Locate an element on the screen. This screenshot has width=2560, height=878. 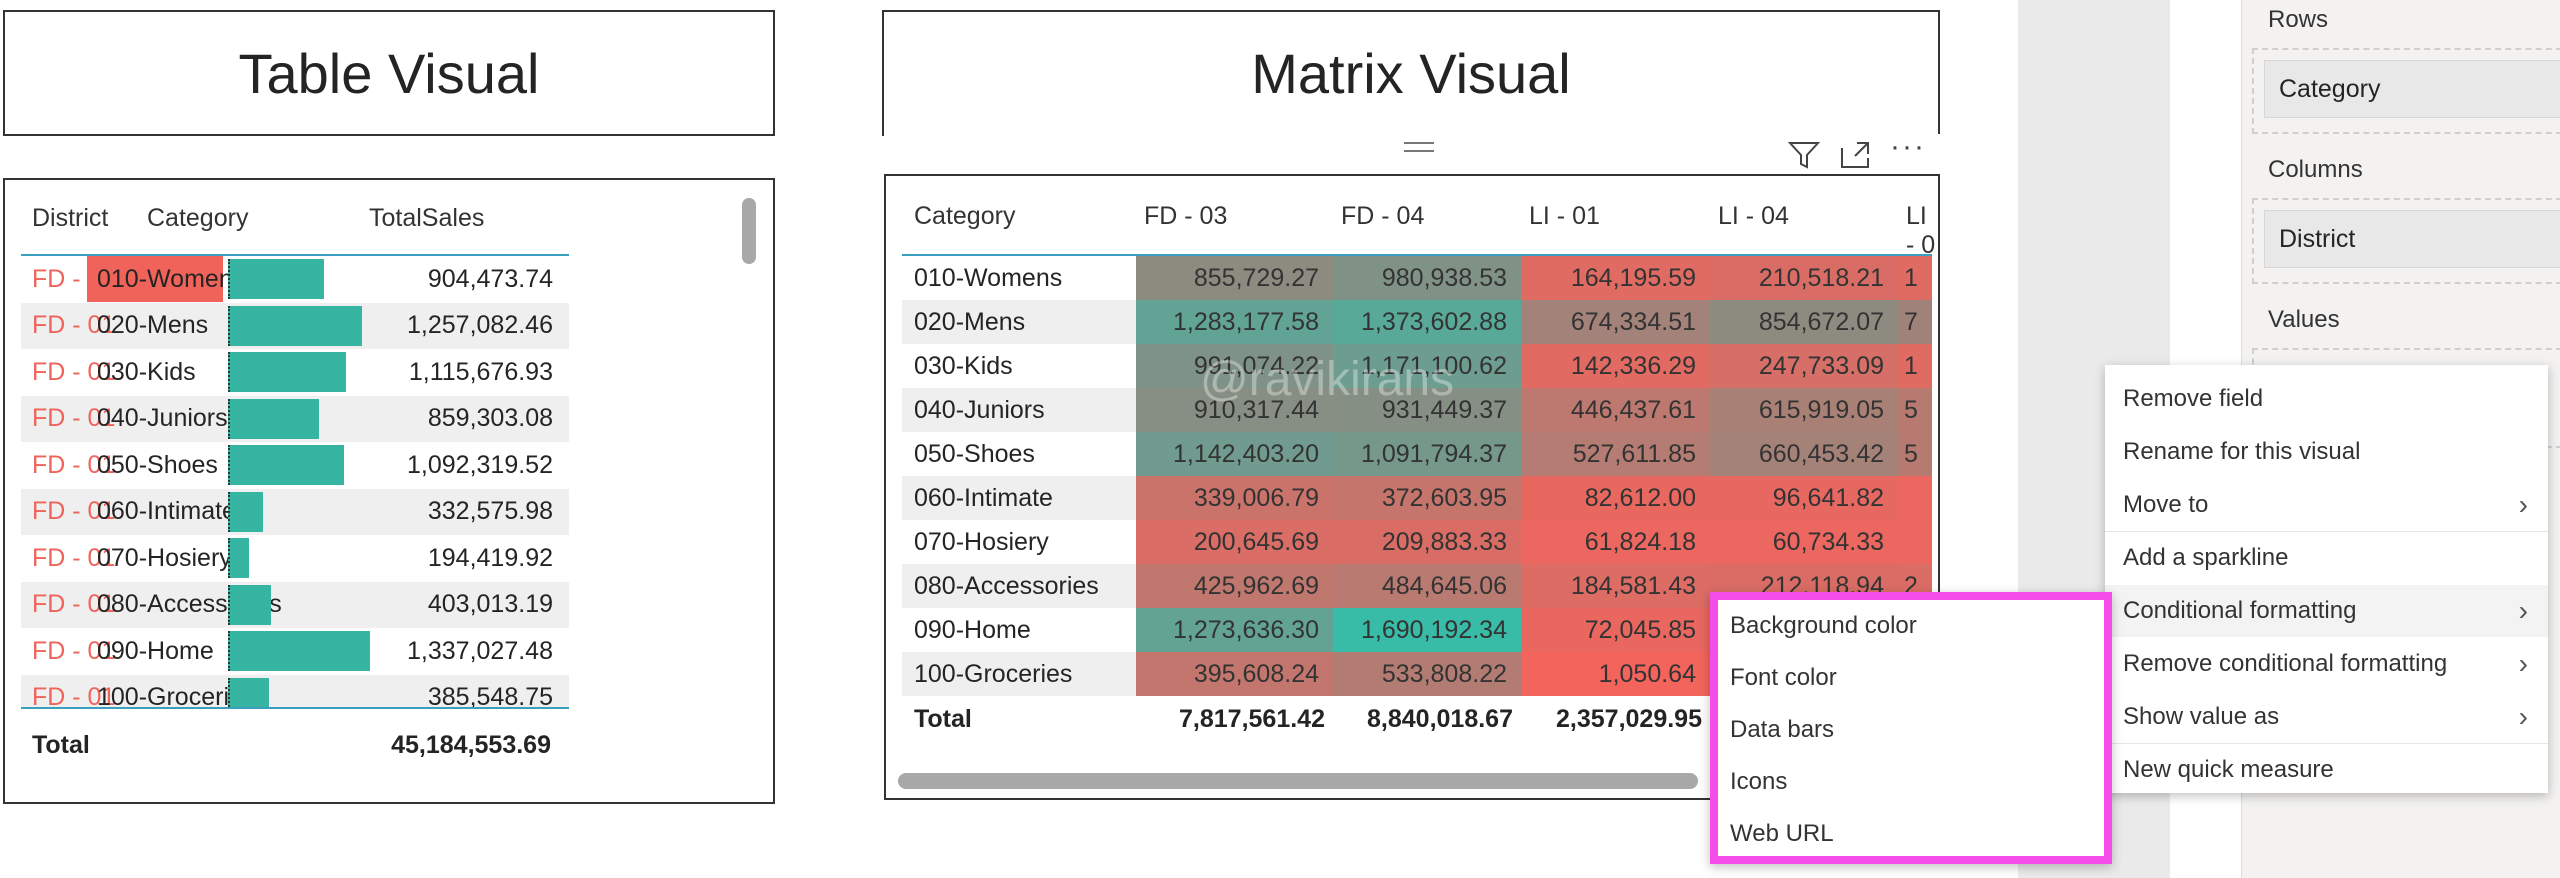
table-row: FD - 01 010-Womens 904,473.74 is located at coordinates (295, 279).